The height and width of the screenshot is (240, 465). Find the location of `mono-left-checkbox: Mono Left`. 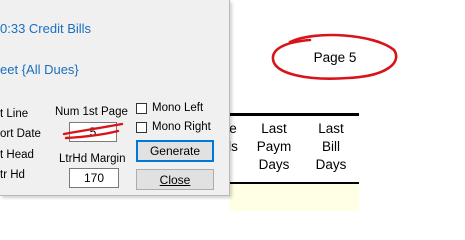

mono-left-checkbox: Mono Left is located at coordinates (169, 108).